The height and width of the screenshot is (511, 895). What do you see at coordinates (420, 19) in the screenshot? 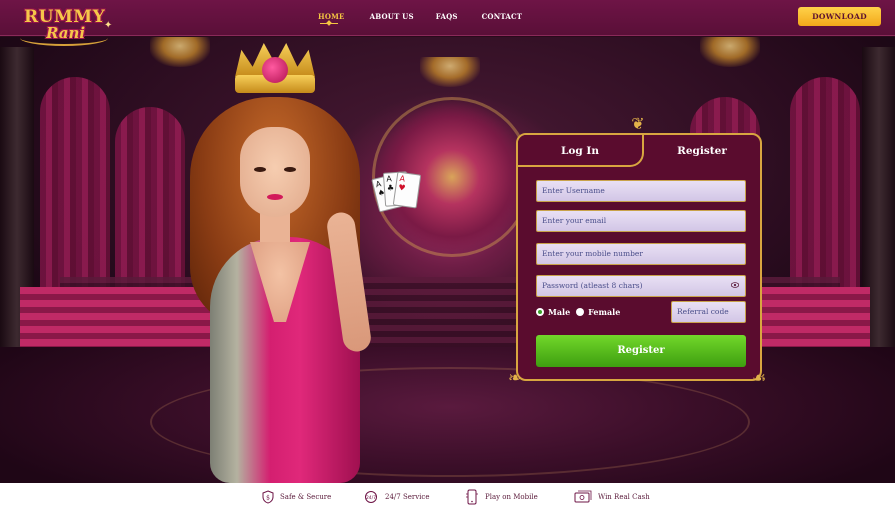
I see `main-nav: HOME ABOUT US FAQS CONTACT` at bounding box center [420, 19].